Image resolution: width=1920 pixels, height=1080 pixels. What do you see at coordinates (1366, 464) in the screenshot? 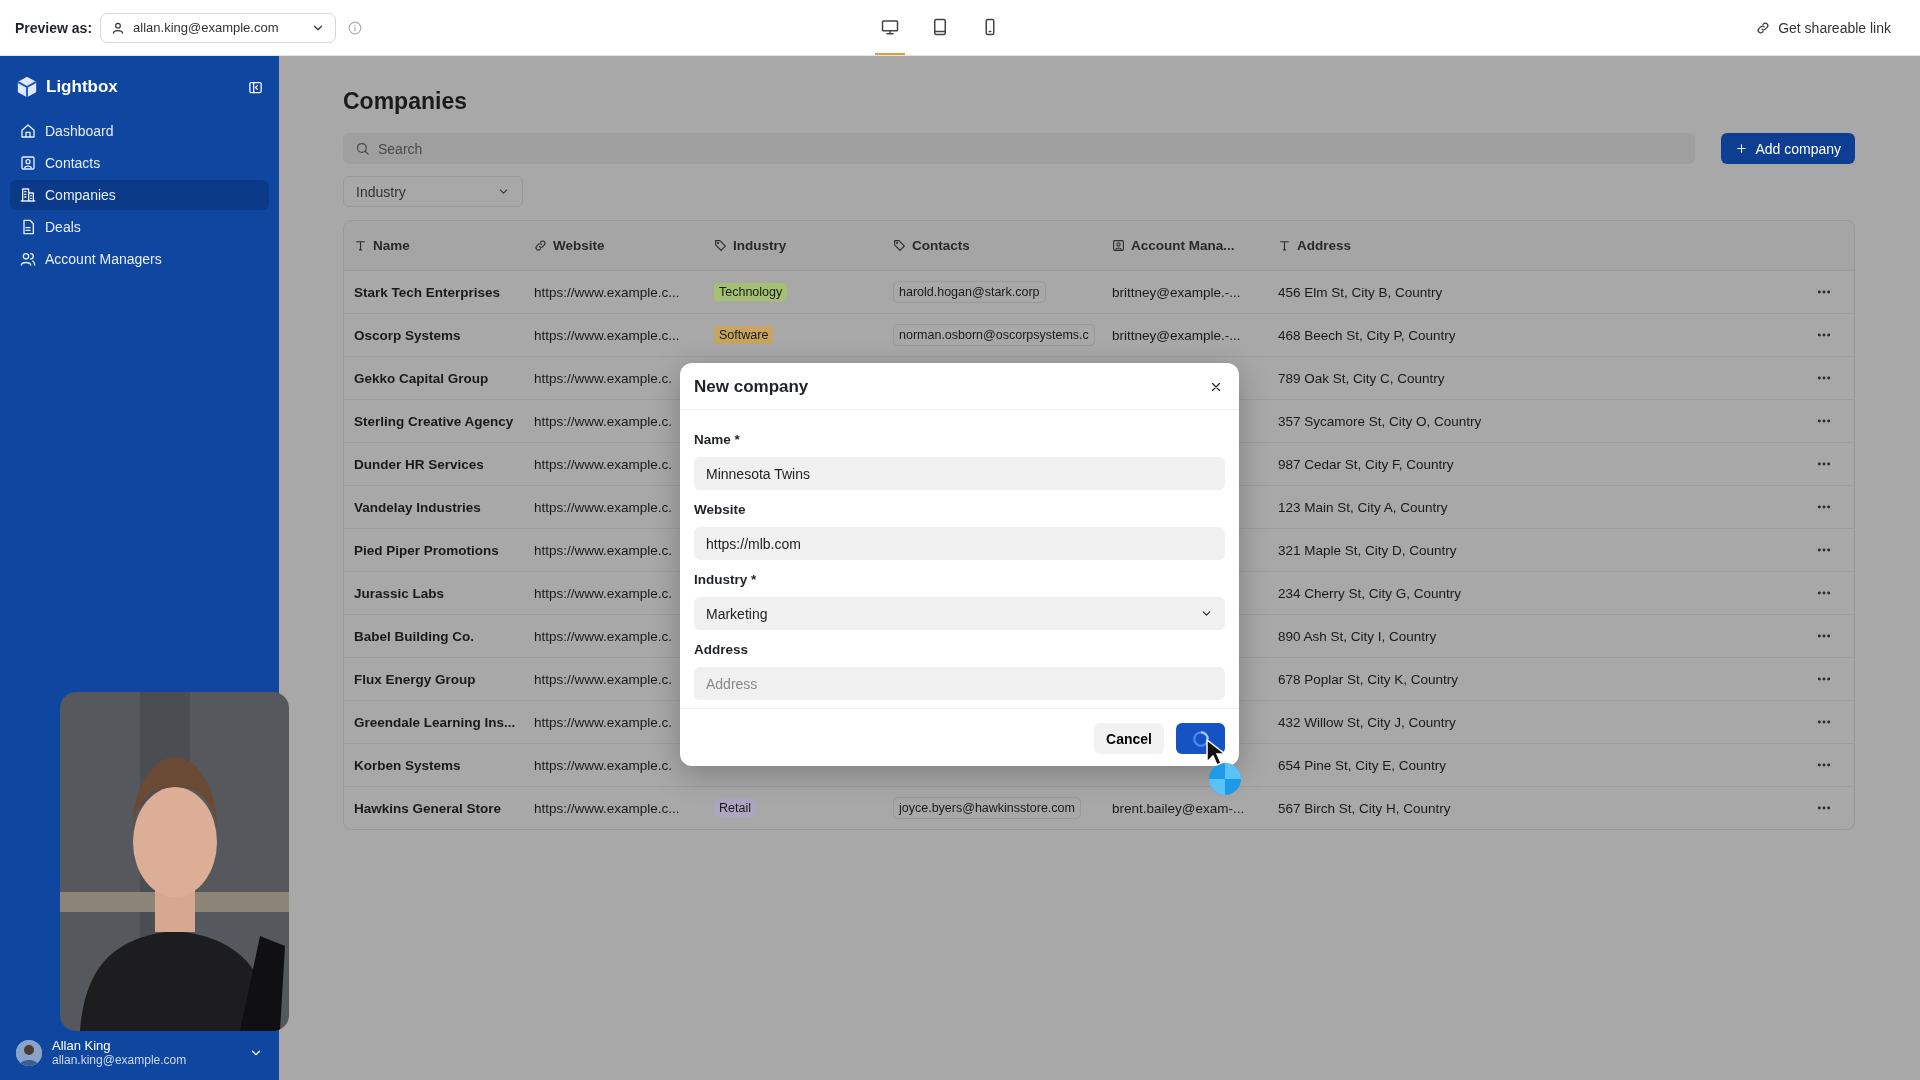
I see `table-cell-text: 987 Cedar St, City F, Country` at bounding box center [1366, 464].